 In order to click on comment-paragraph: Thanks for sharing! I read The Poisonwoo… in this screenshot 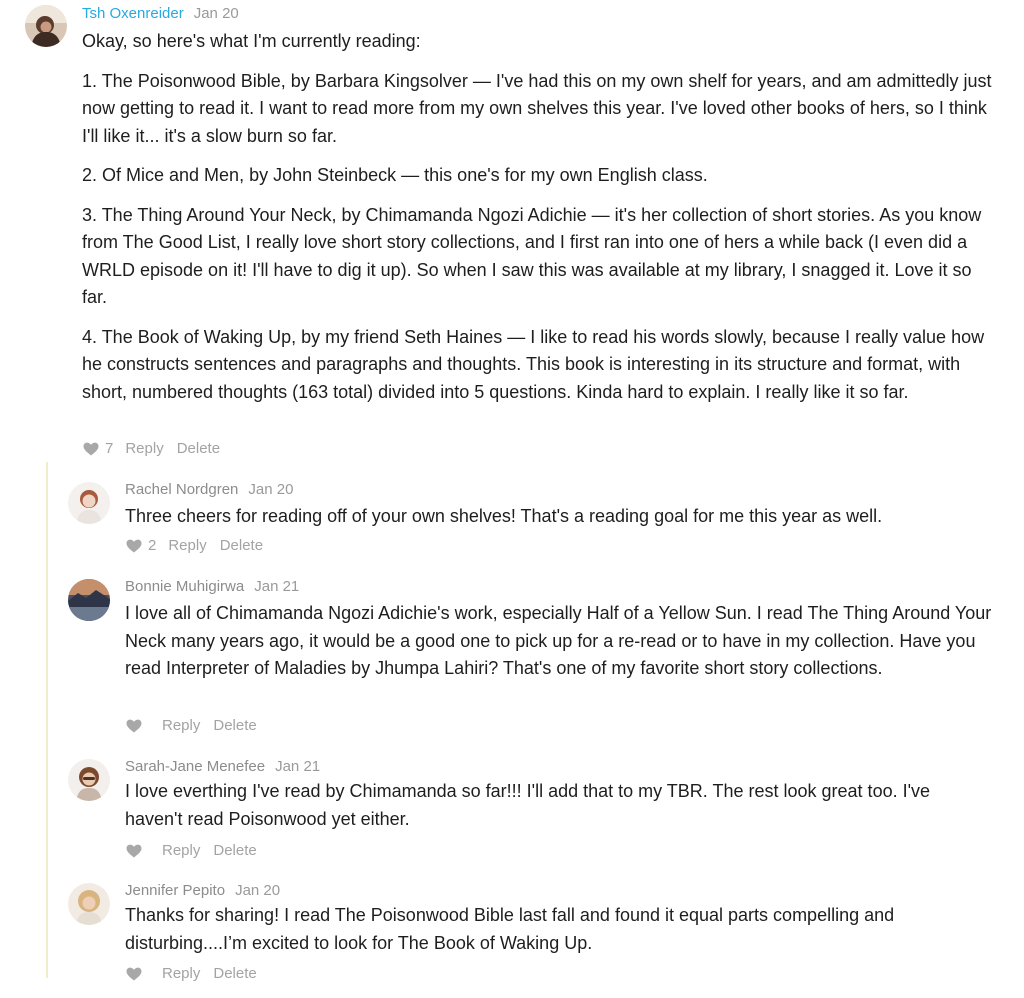, I will do `click(510, 929)`.